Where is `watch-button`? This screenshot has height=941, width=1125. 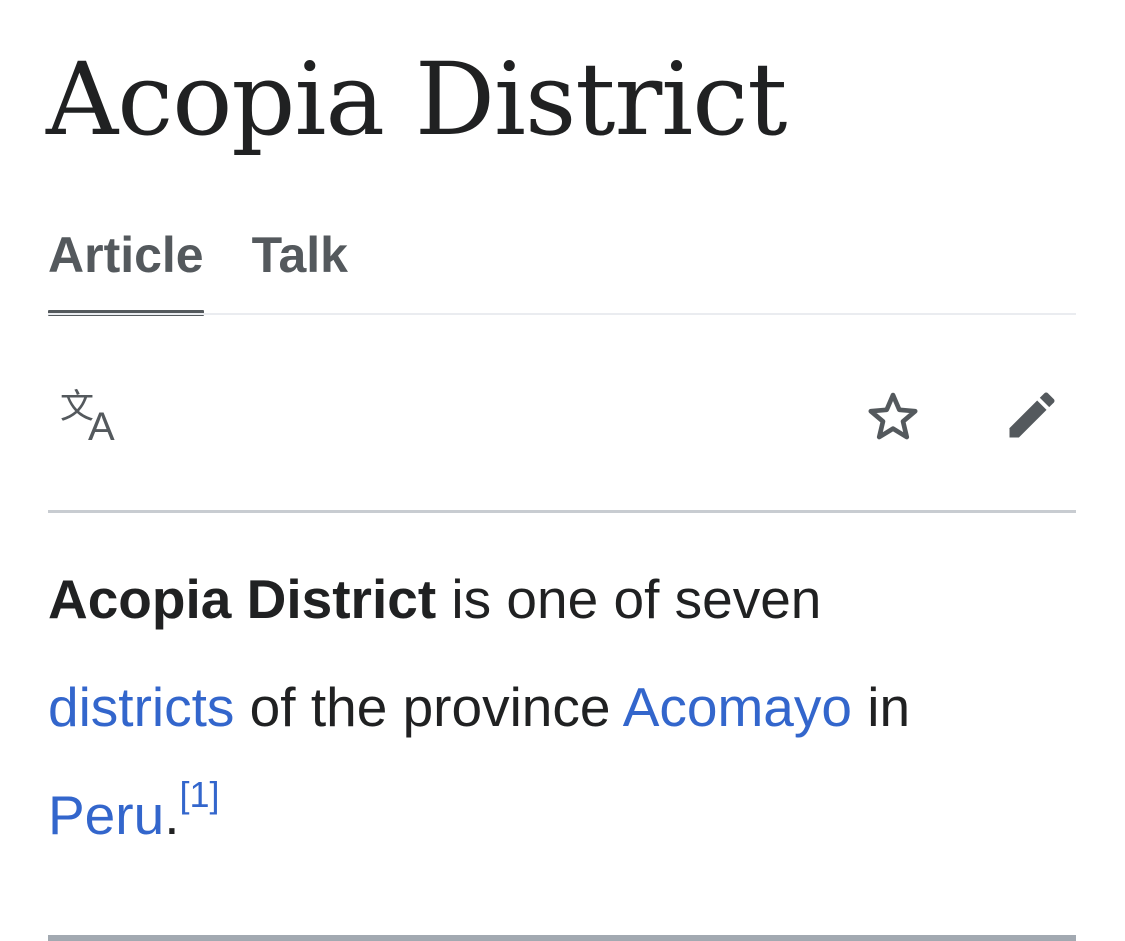
watch-button is located at coordinates (893, 417).